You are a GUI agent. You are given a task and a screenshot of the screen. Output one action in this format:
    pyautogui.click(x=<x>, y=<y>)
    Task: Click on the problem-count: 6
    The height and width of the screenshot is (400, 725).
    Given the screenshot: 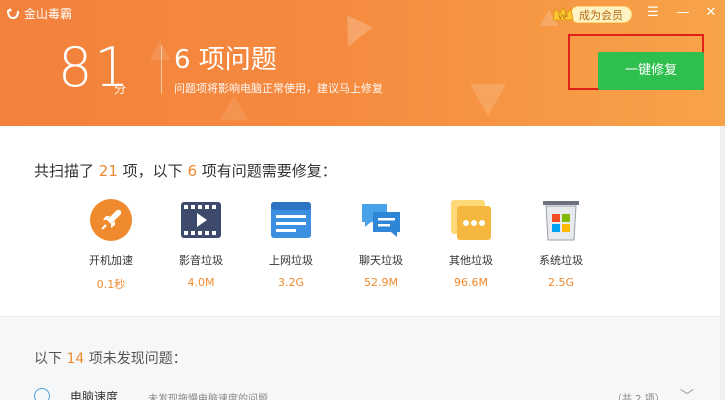 What is the action you would take?
    pyautogui.click(x=192, y=171)
    